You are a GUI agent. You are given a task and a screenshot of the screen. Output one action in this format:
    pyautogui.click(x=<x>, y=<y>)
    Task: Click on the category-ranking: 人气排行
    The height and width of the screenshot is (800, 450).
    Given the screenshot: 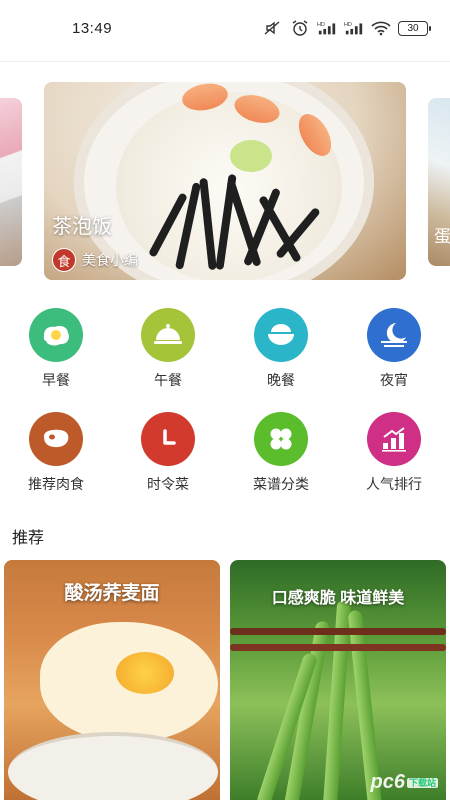 What is the action you would take?
    pyautogui.click(x=394, y=453)
    